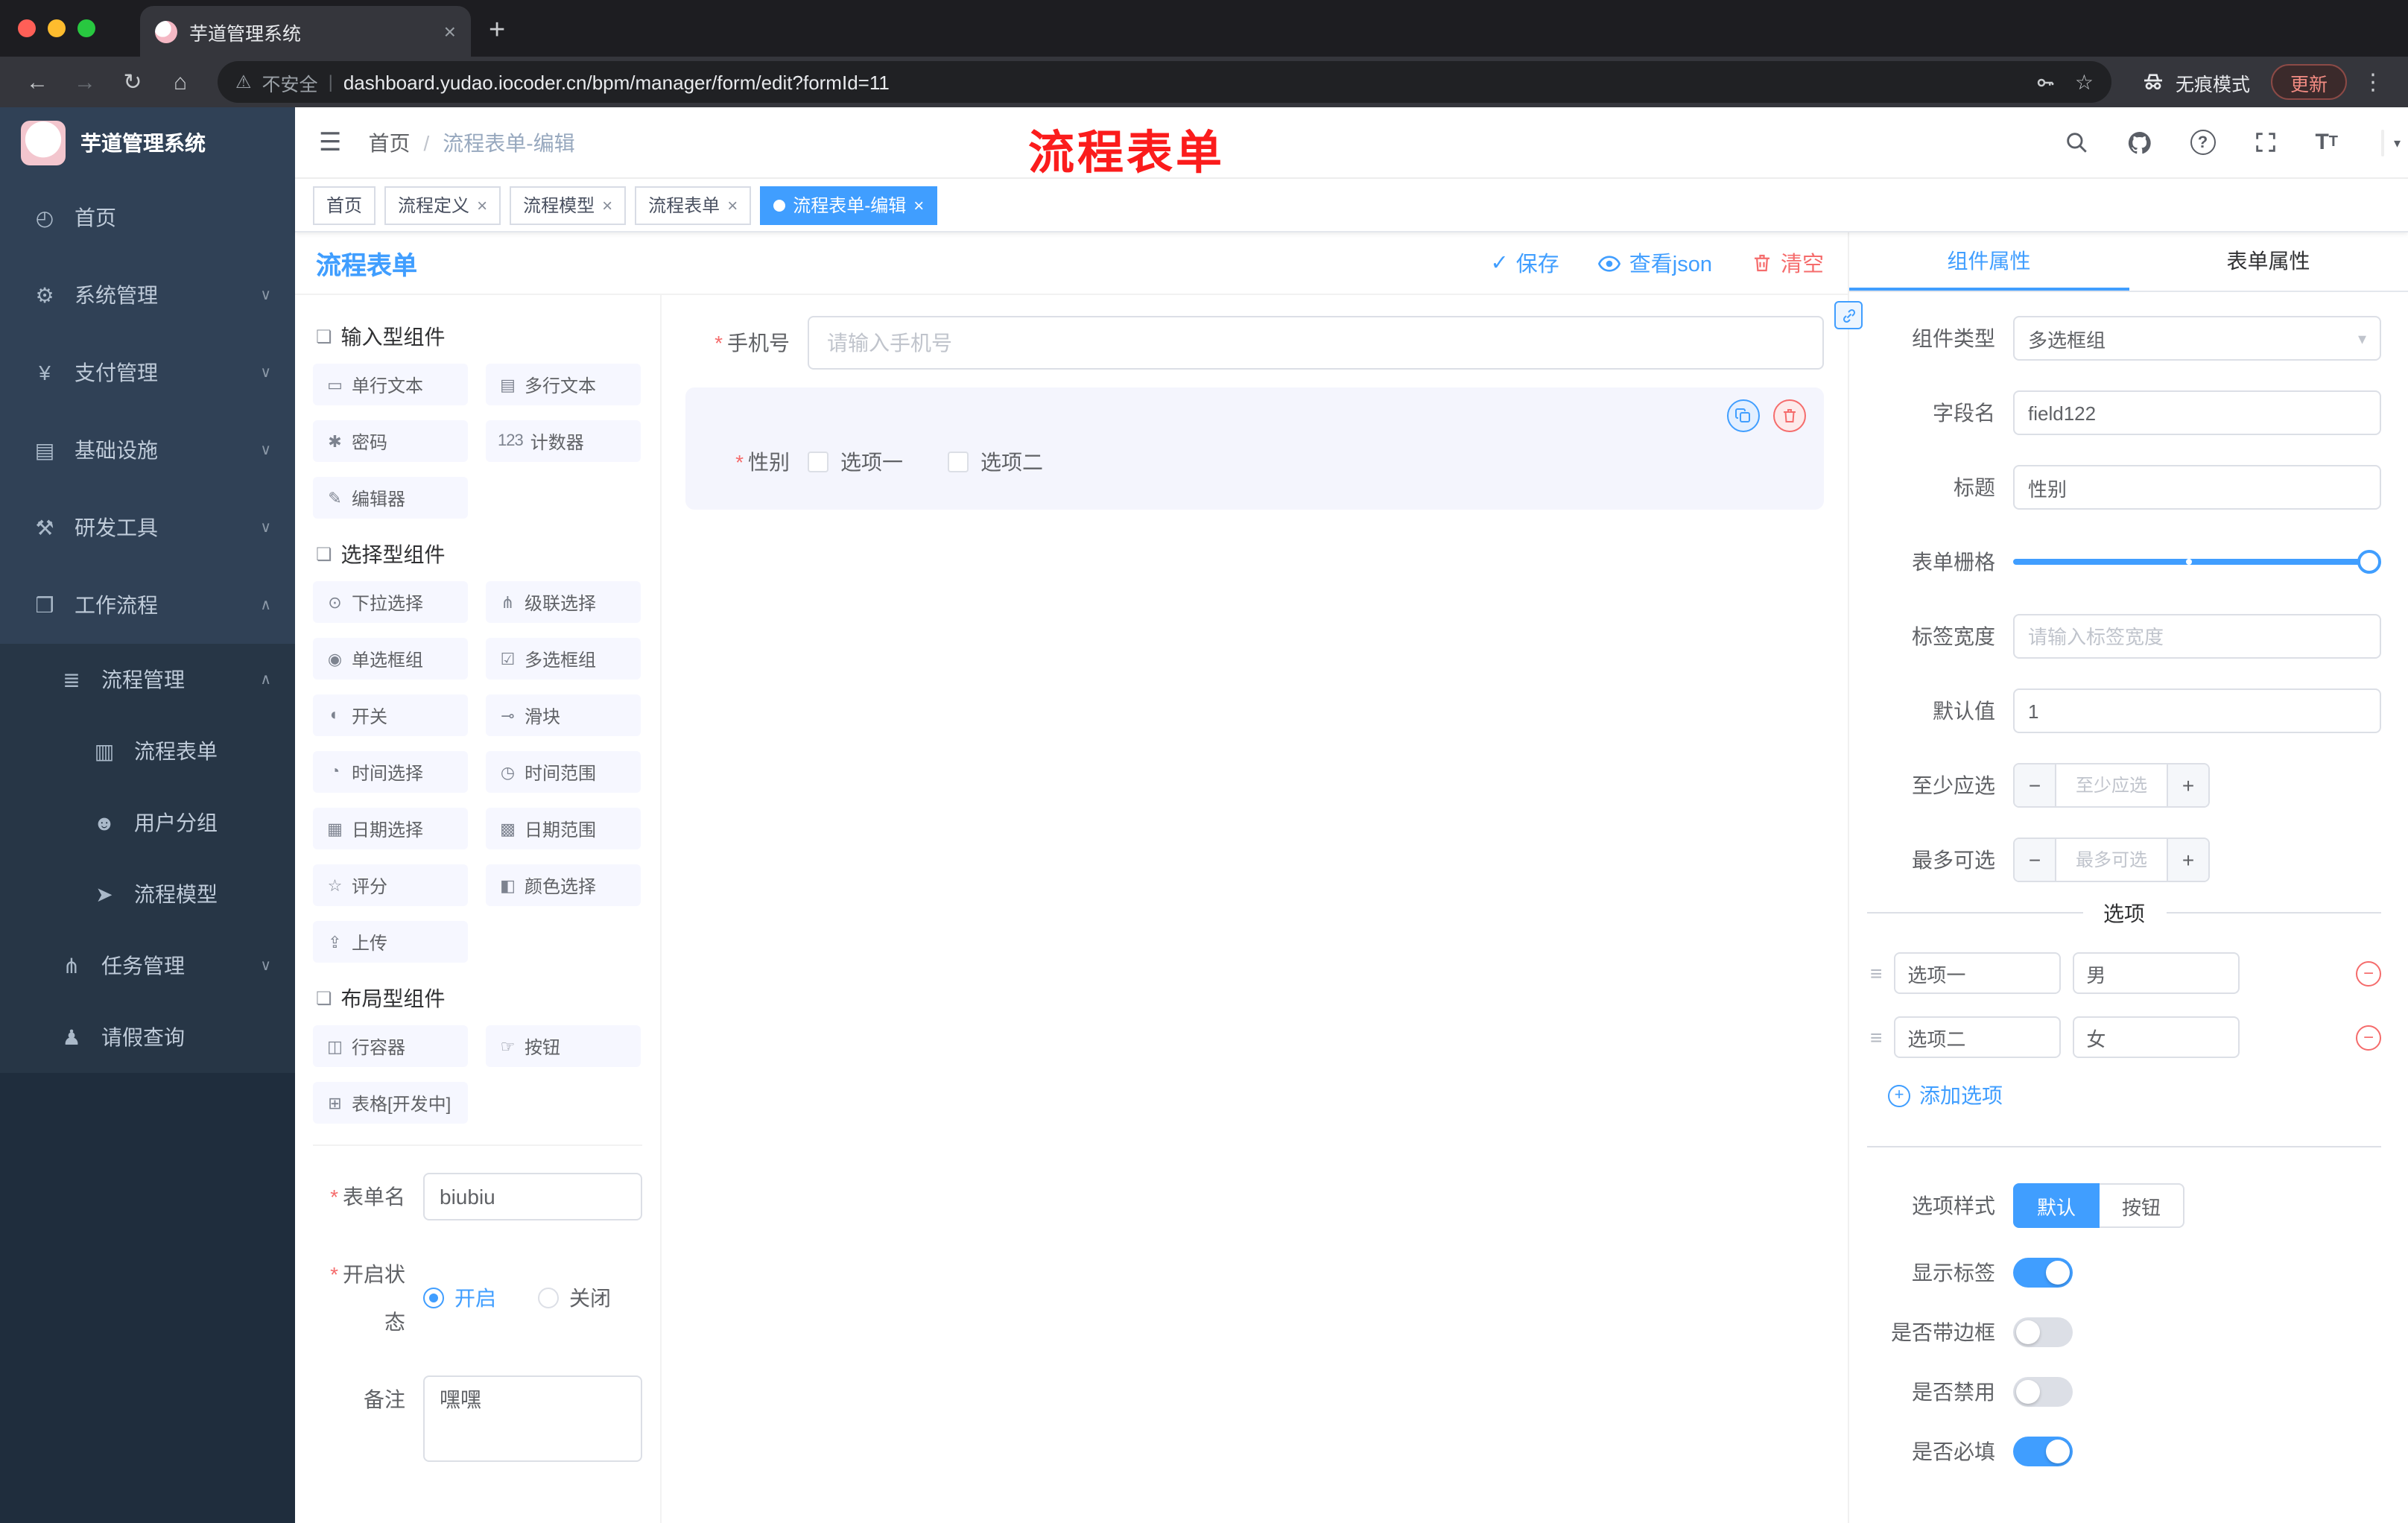  Describe the element at coordinates (86, 28) in the screenshot. I see `window-zoom-button` at that location.